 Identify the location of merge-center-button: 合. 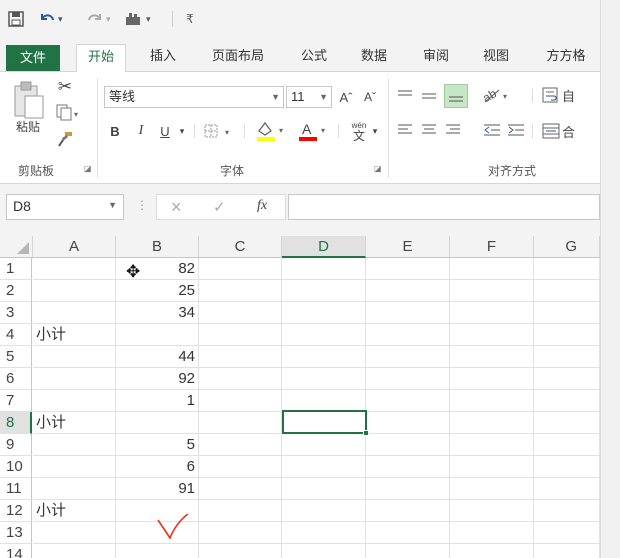
(571, 131).